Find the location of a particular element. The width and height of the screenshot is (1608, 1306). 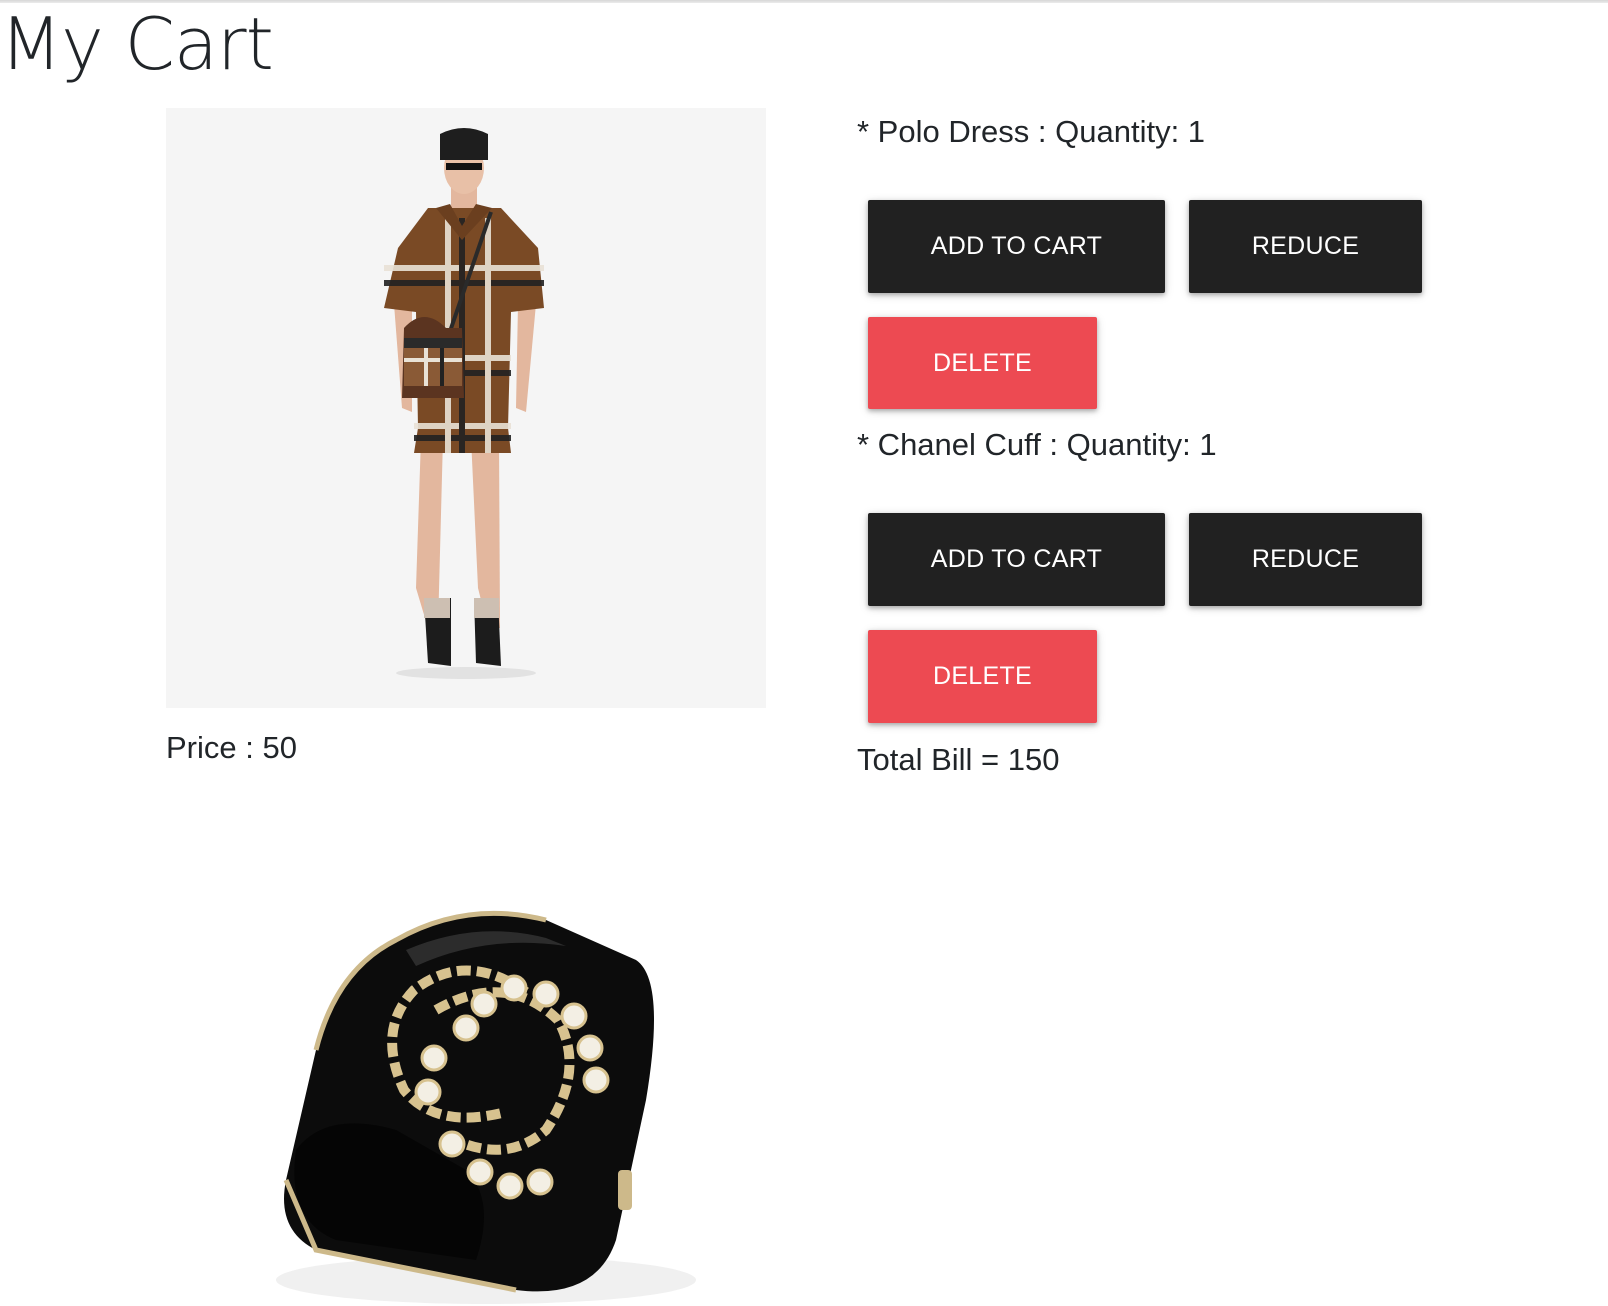

product-price: Price : 50 is located at coordinates (231, 747).